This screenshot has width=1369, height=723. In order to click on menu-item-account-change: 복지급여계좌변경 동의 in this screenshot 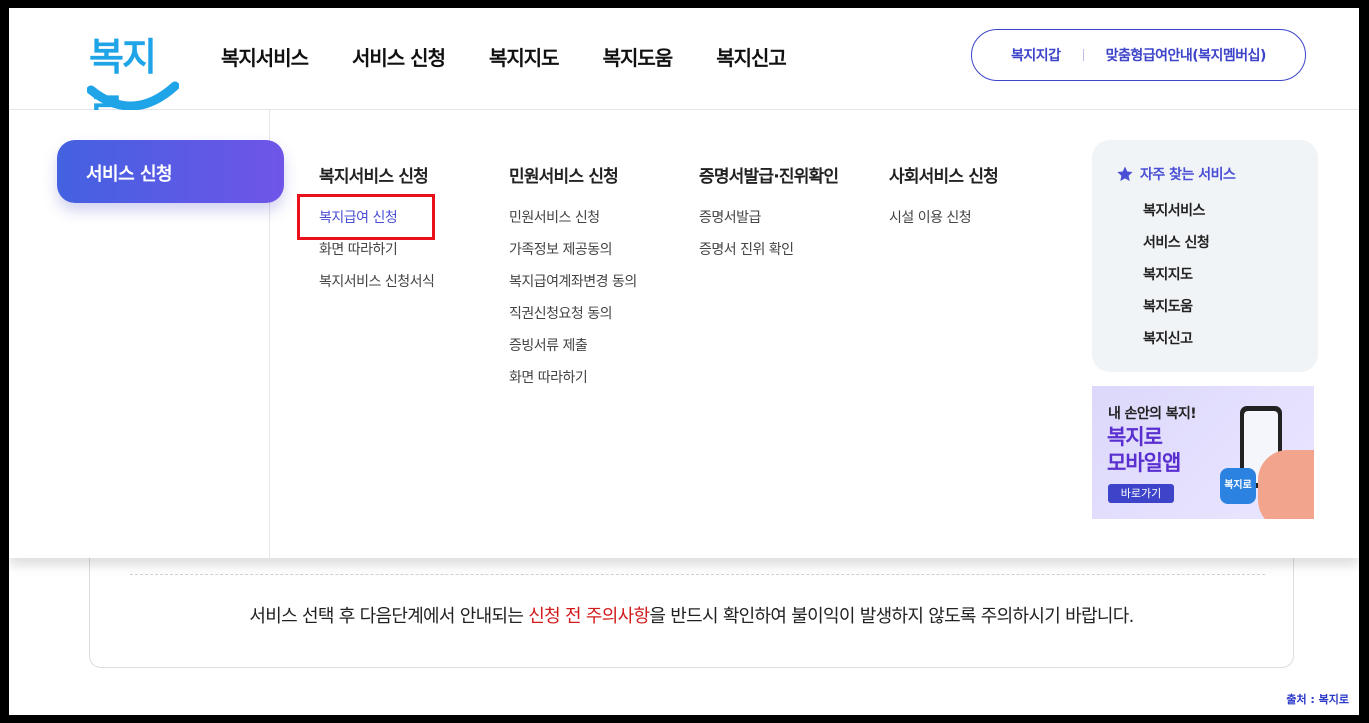, I will do `click(573, 287)`.